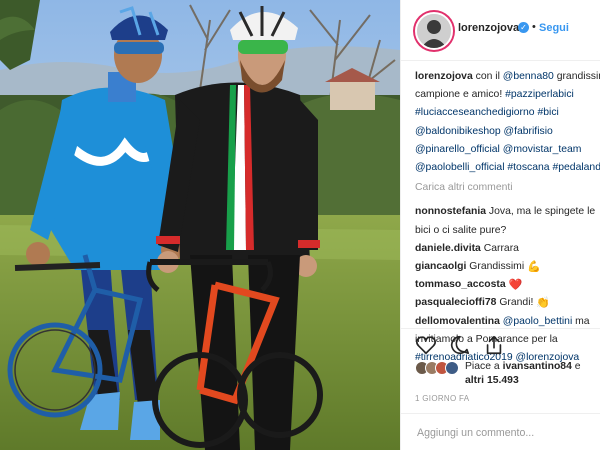 The height and width of the screenshot is (450, 600). I want to click on follow-button: Segui, so click(554, 28).